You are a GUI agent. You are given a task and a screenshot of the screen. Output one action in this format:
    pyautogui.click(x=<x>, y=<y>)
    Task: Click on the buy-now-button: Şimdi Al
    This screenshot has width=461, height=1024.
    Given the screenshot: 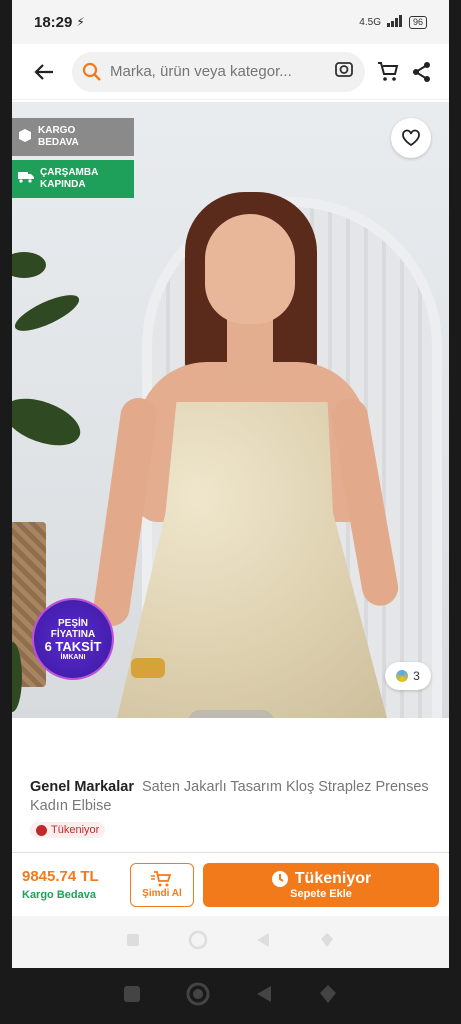 What is the action you would take?
    pyautogui.click(x=162, y=884)
    